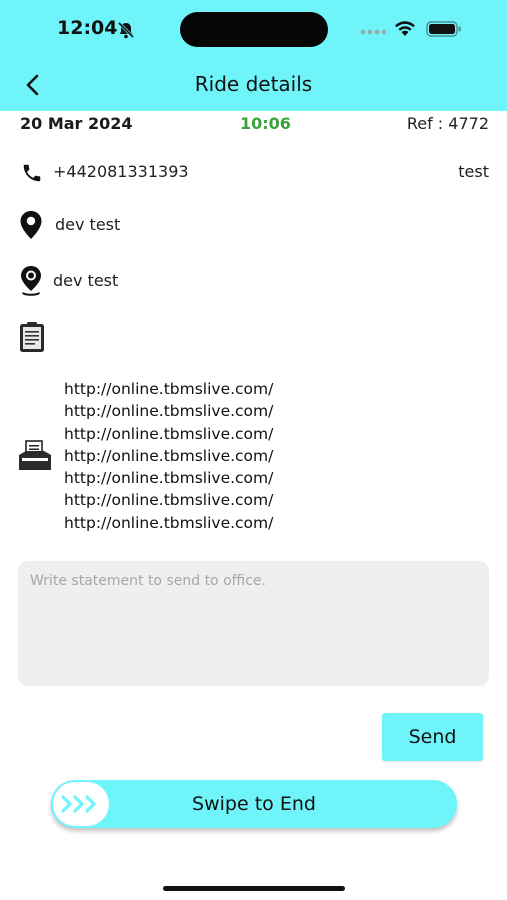 The image size is (507, 900). I want to click on status-bar-time: 12:04, so click(87, 28).